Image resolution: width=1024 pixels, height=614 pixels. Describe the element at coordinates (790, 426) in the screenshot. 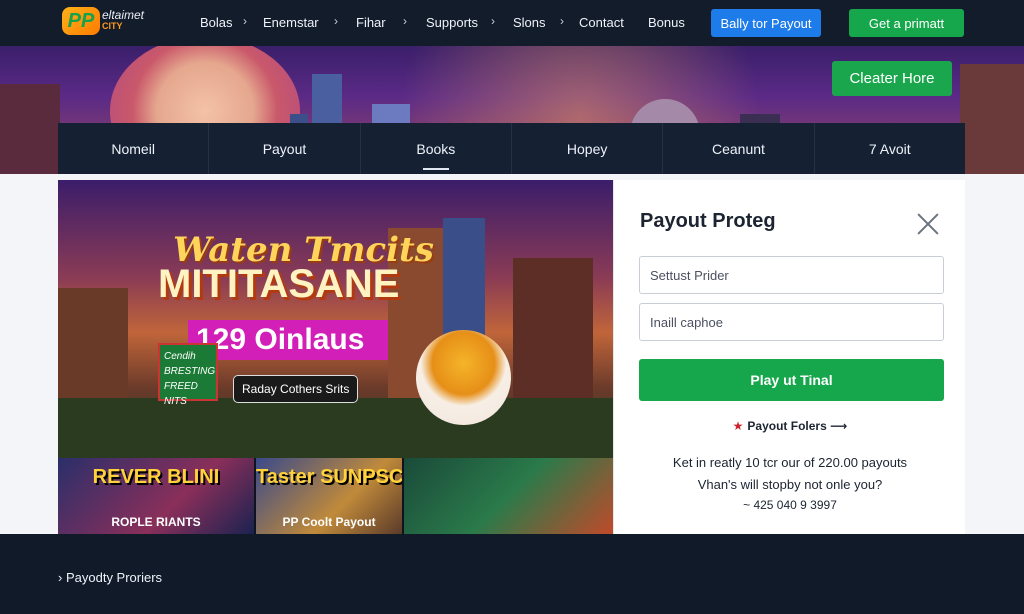

I see `payout-folders-link: ★ Payout Folers ⟶` at that location.